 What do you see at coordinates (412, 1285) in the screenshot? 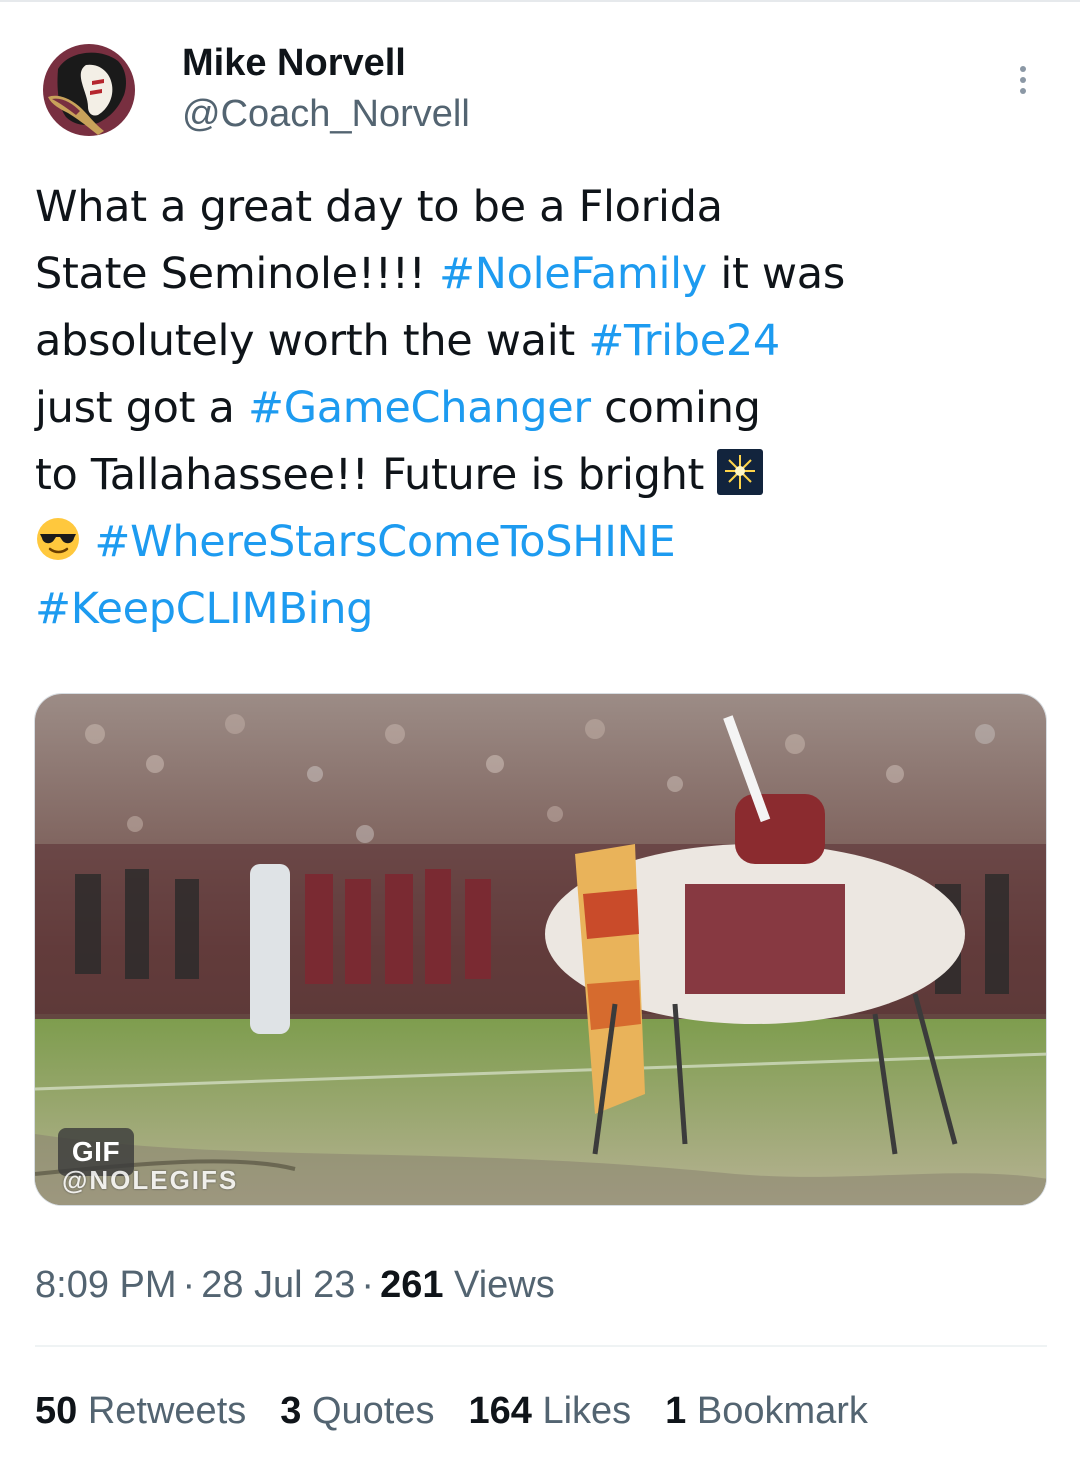
I see `views-count: 261` at bounding box center [412, 1285].